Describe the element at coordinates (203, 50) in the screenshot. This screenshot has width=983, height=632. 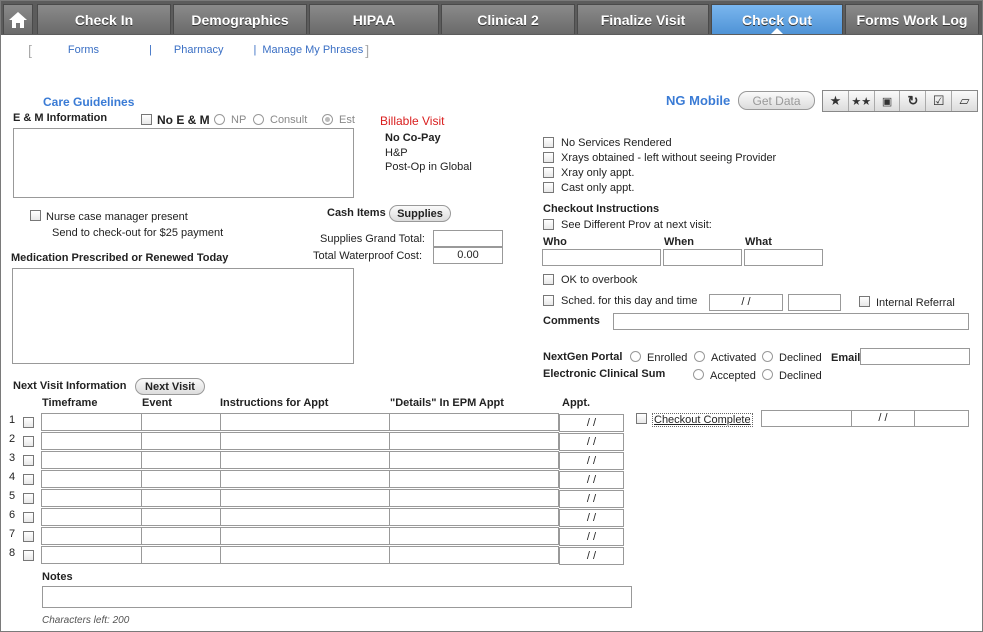
I see `pharmacy-link: Pharmacy` at that location.